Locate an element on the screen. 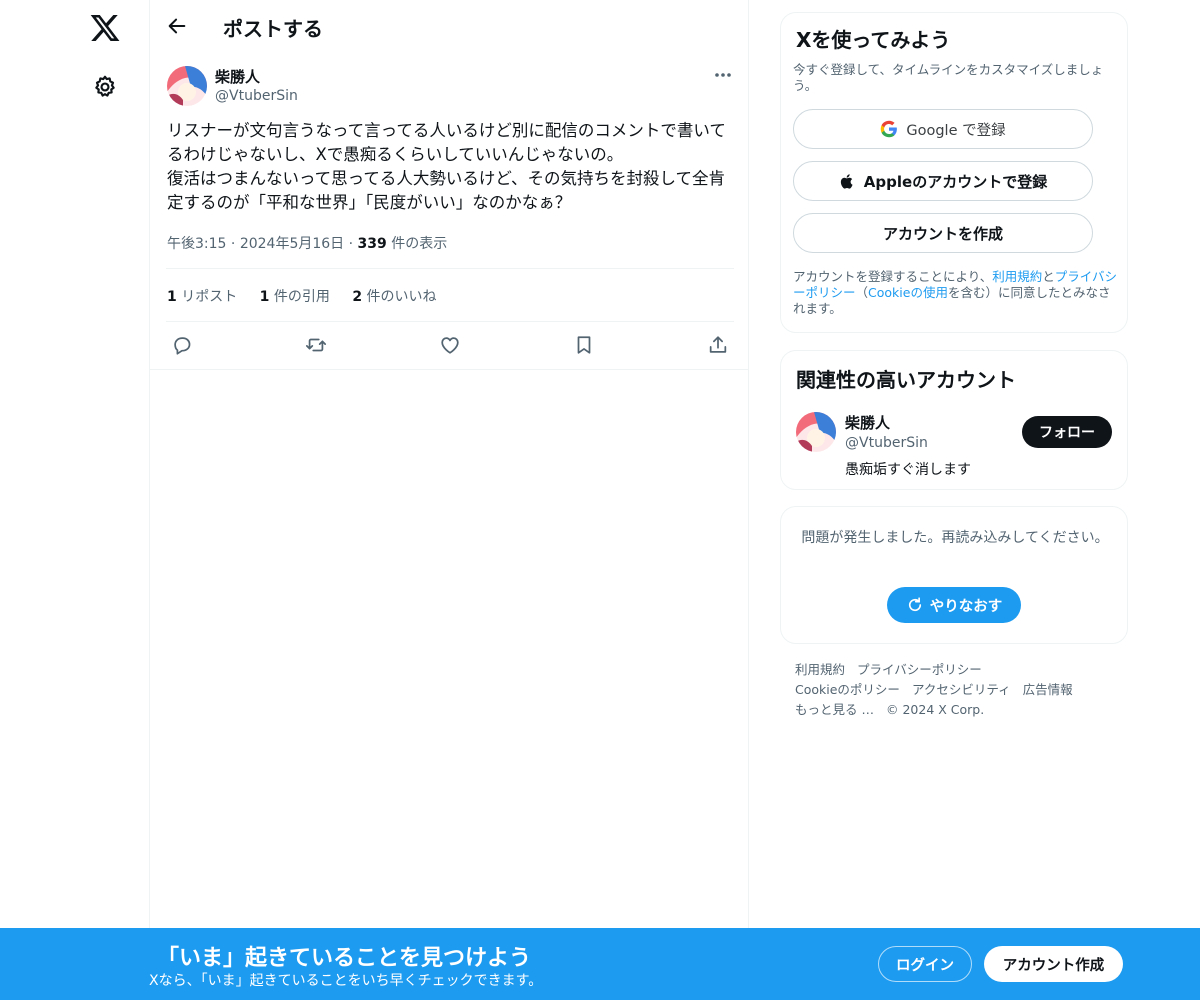  banner-title: 「いま」起きていることを見つけよう is located at coordinates (344, 958).